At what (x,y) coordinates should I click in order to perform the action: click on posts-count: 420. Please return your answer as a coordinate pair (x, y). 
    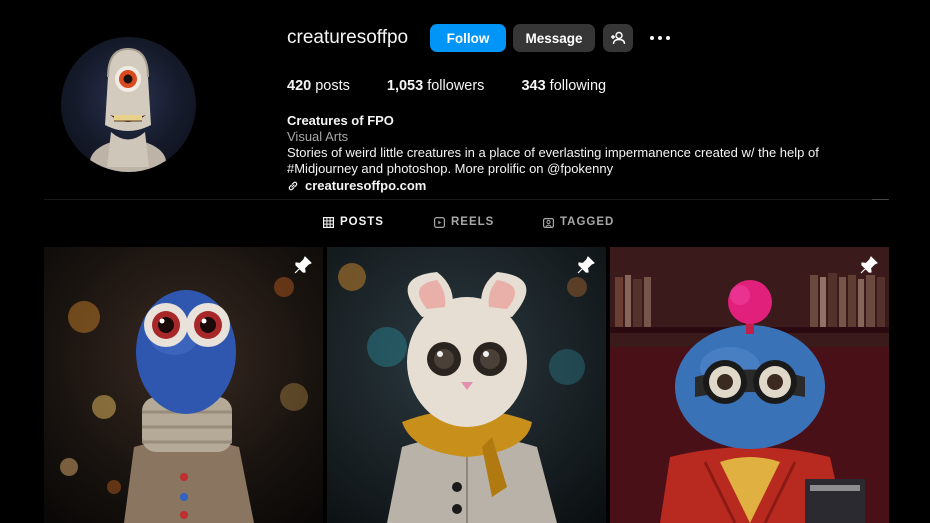
    Looking at the image, I should click on (299, 86).